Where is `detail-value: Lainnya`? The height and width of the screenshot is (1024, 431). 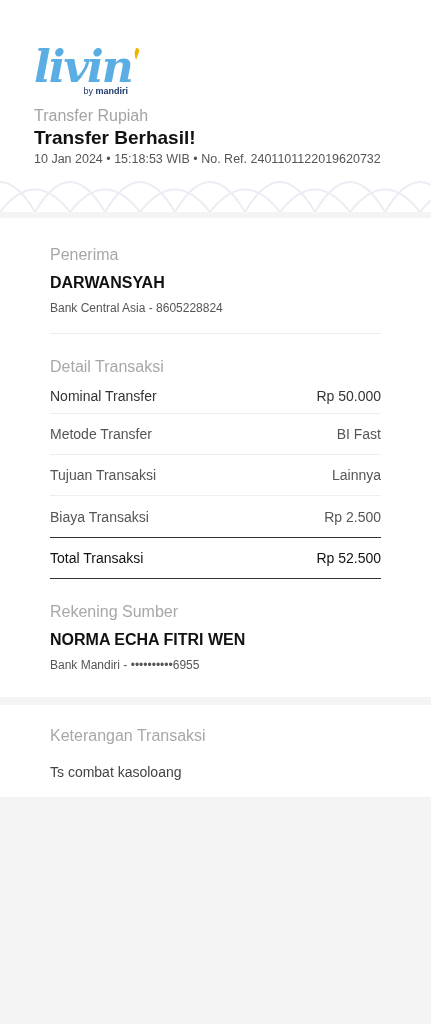
detail-value: Lainnya is located at coordinates (356, 475).